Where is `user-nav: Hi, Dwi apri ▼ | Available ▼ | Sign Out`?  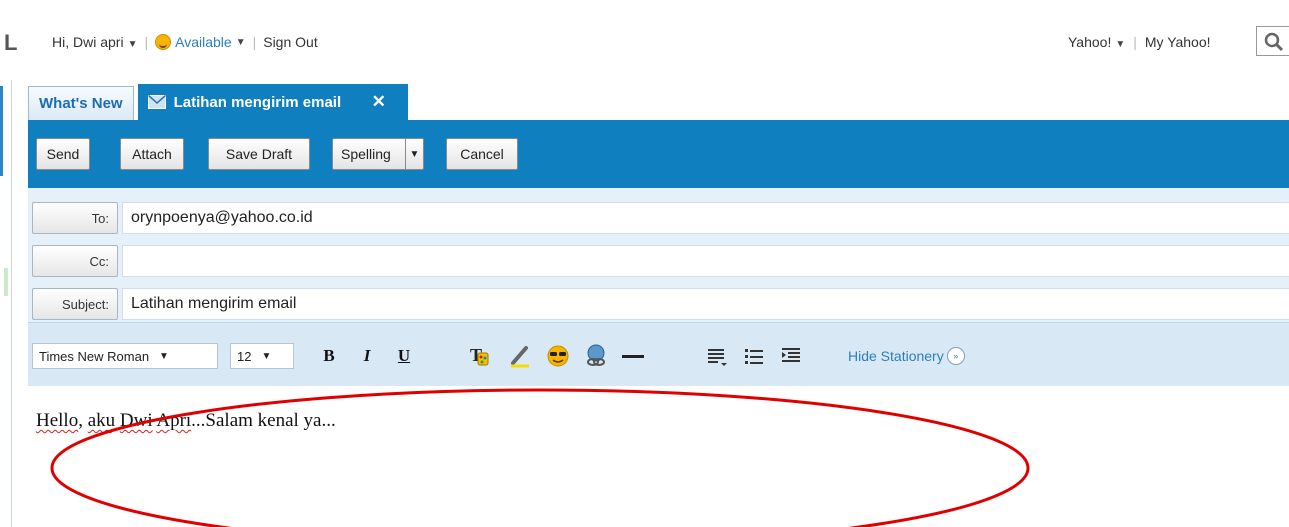
user-nav: Hi, Dwi apri ▼ | Available ▼ | Sign Out is located at coordinates (185, 42).